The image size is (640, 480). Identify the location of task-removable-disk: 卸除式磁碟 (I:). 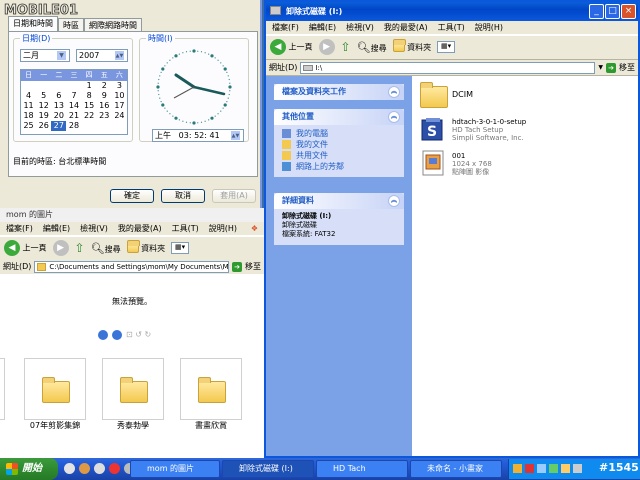
(268, 469).